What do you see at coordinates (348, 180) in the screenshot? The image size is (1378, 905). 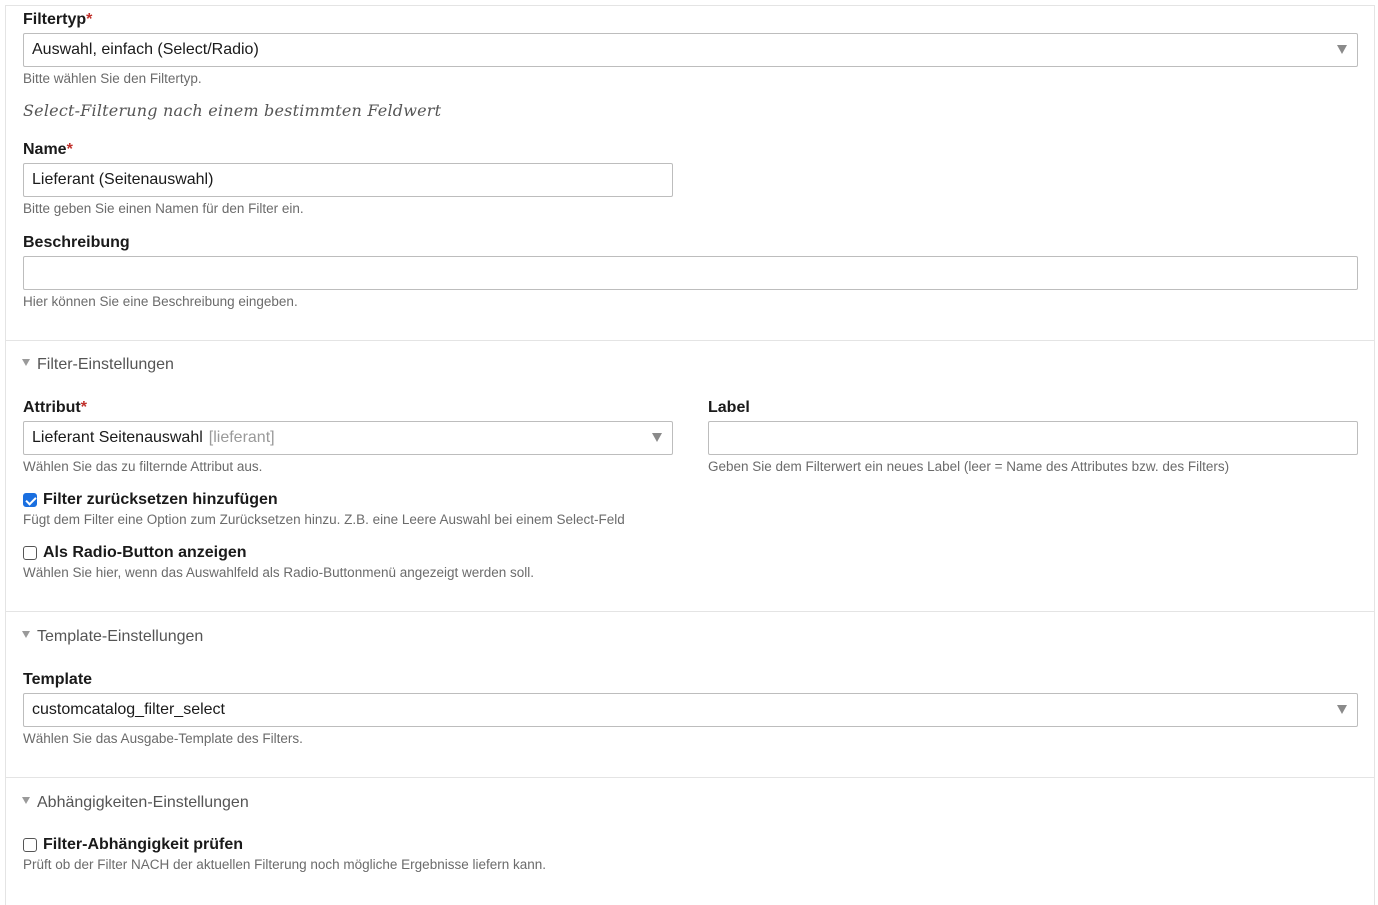 I see `name-input: Lieferant (Seitenauswahl)` at bounding box center [348, 180].